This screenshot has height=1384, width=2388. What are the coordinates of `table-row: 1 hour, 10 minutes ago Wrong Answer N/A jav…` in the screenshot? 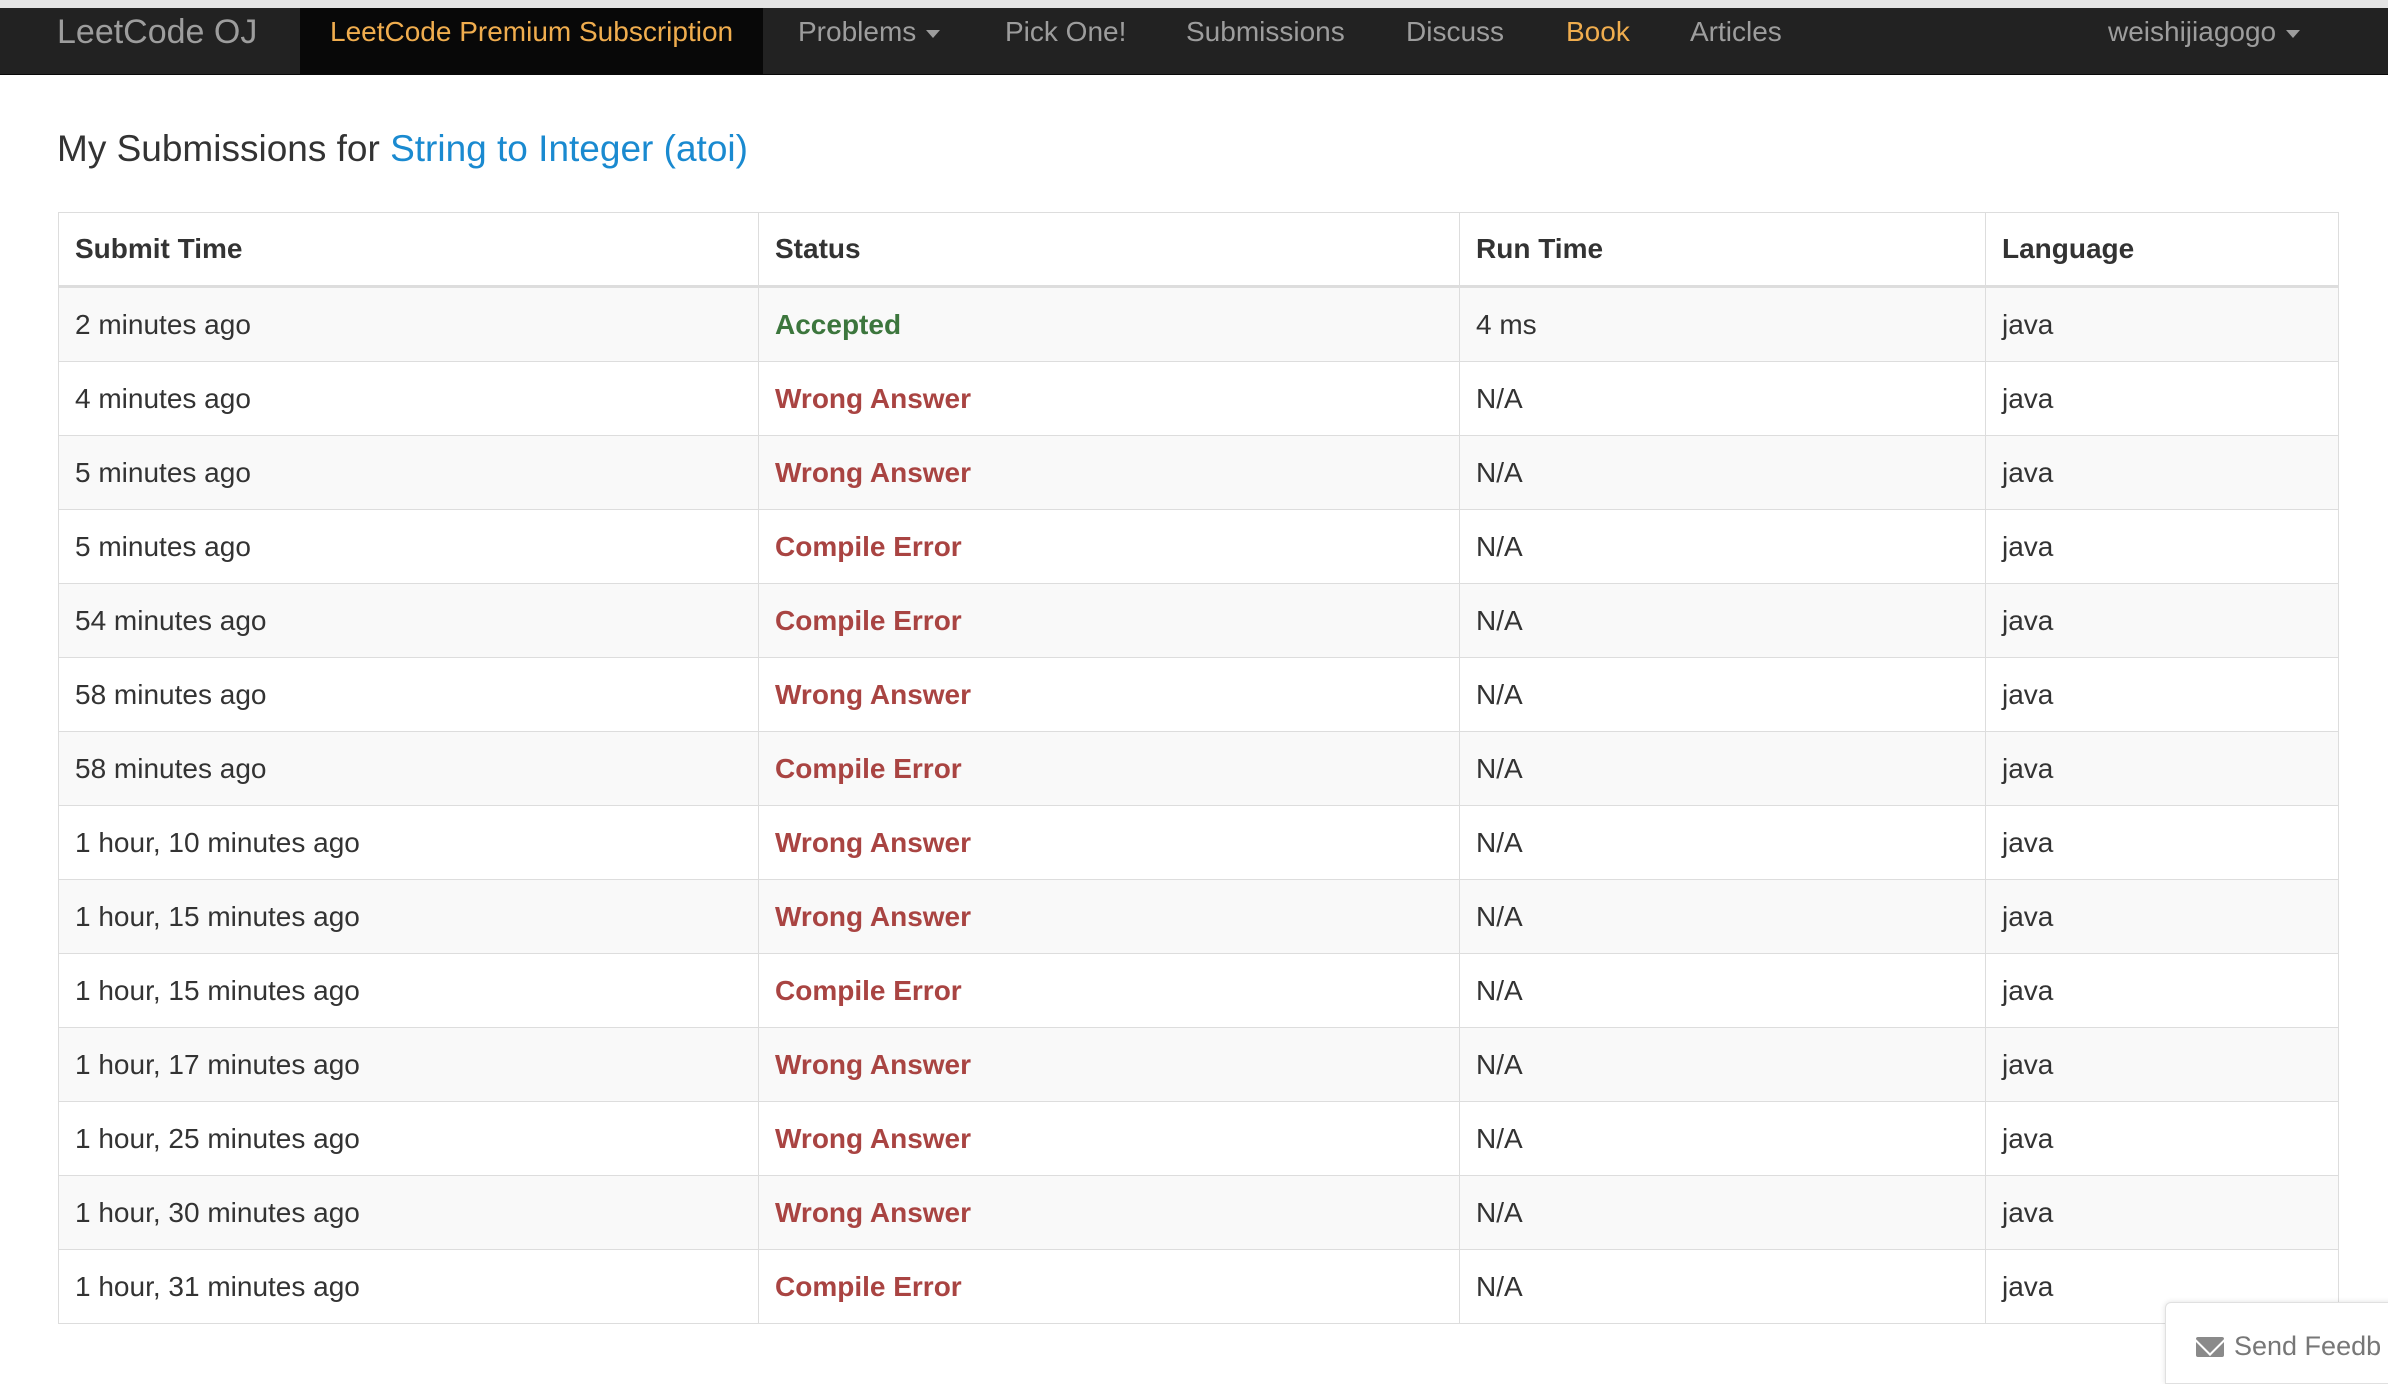 It's located at (1198, 842).